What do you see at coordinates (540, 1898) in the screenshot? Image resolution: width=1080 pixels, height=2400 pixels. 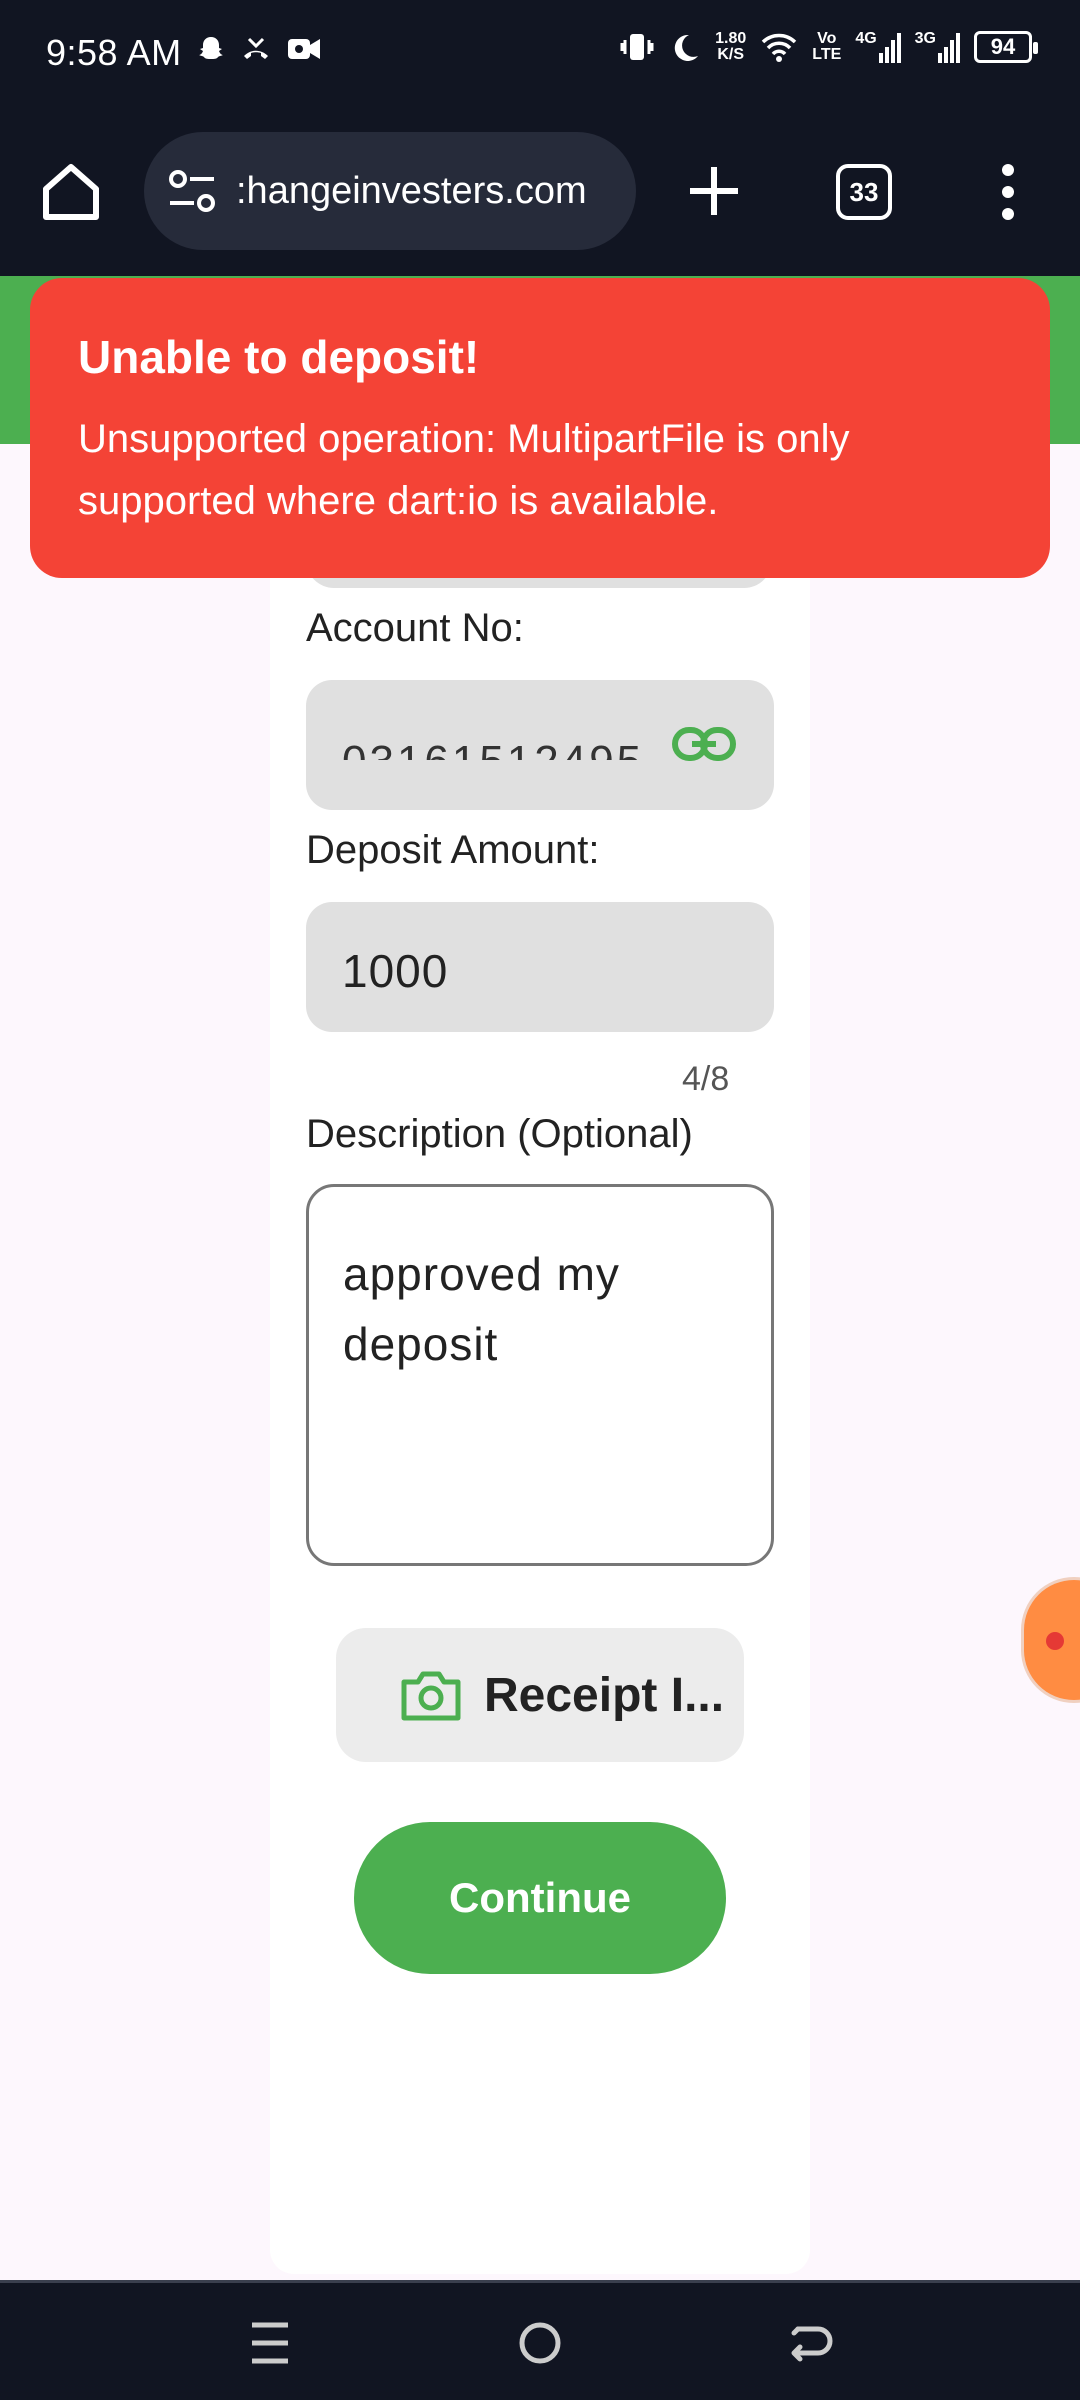 I see `continue-button: Continue` at bounding box center [540, 1898].